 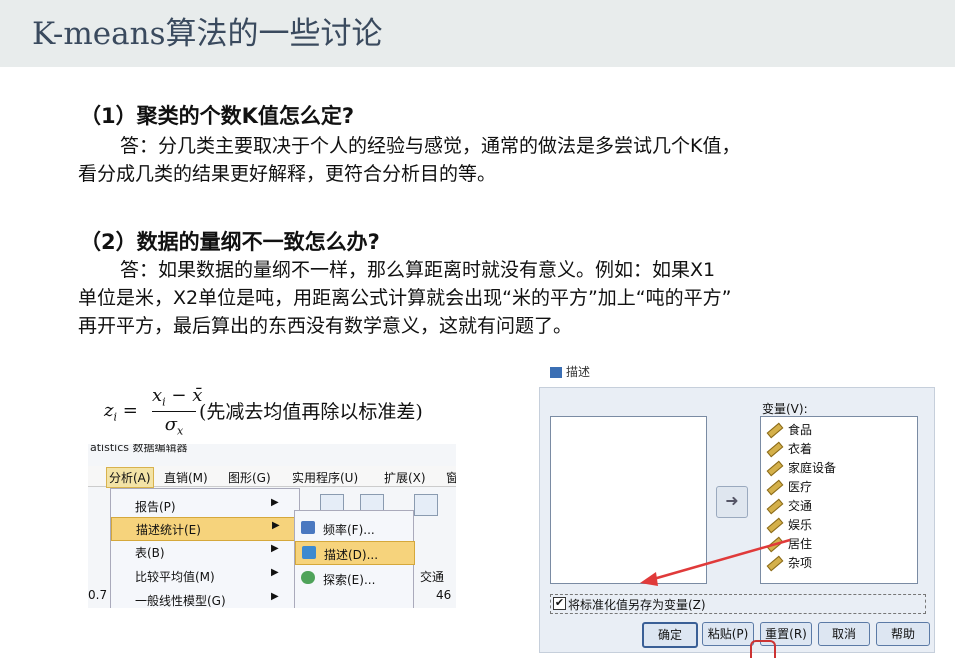 What do you see at coordinates (418, 270) in the screenshot?
I see `answer-2-line-1-text: 答：如果数据的量纲不一样，那么算距离时就没有意义。例如：如果X1` at bounding box center [418, 270].